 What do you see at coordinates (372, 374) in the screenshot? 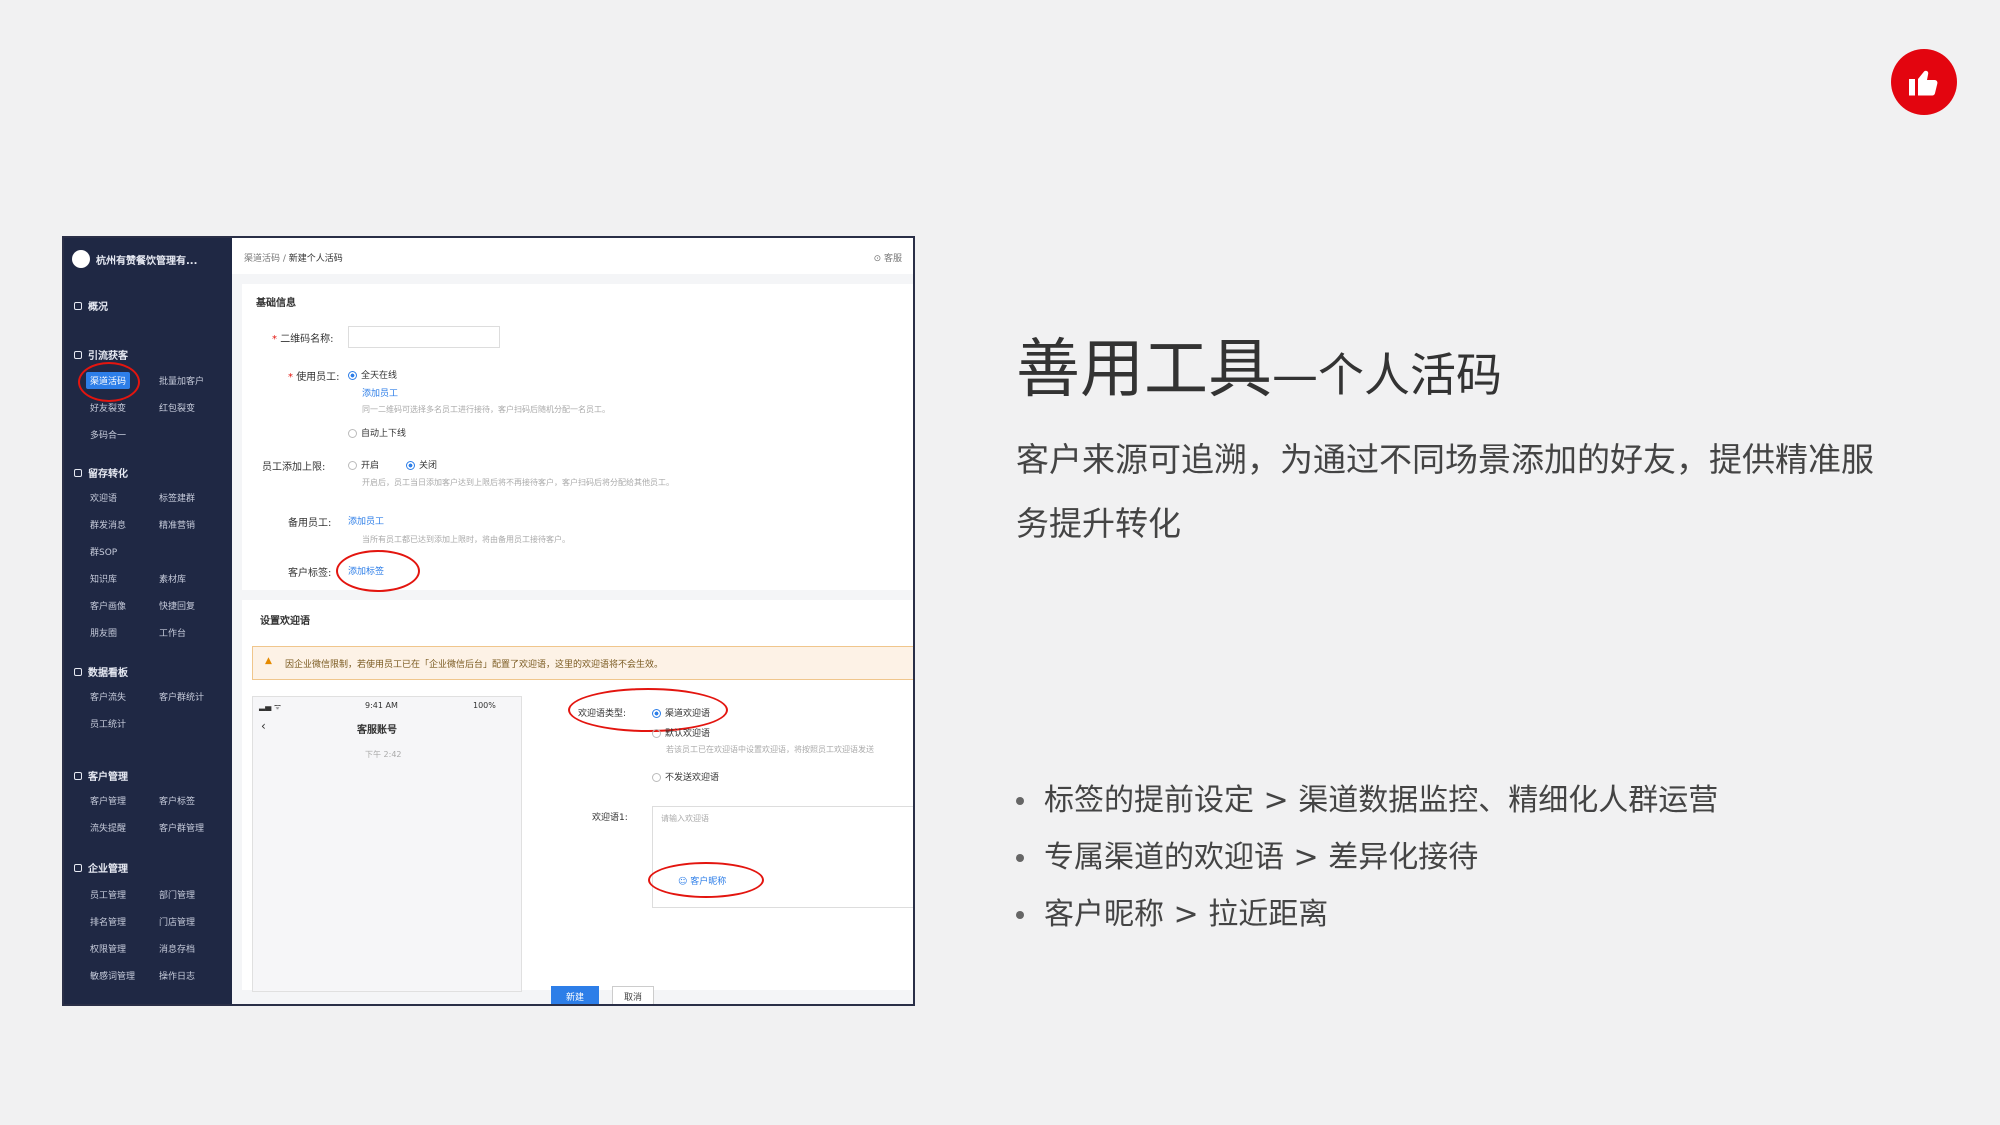
I see `staff-option-all: 全天在线` at bounding box center [372, 374].